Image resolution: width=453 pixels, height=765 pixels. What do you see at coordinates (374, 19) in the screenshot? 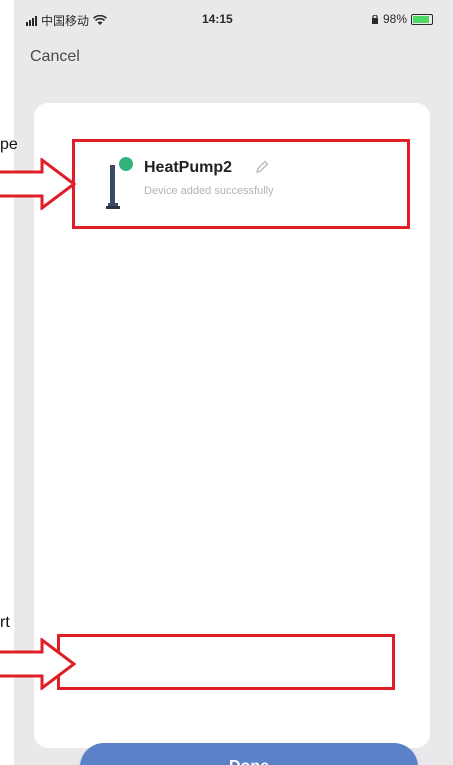
I see `lock-rotation-icon` at bounding box center [374, 19].